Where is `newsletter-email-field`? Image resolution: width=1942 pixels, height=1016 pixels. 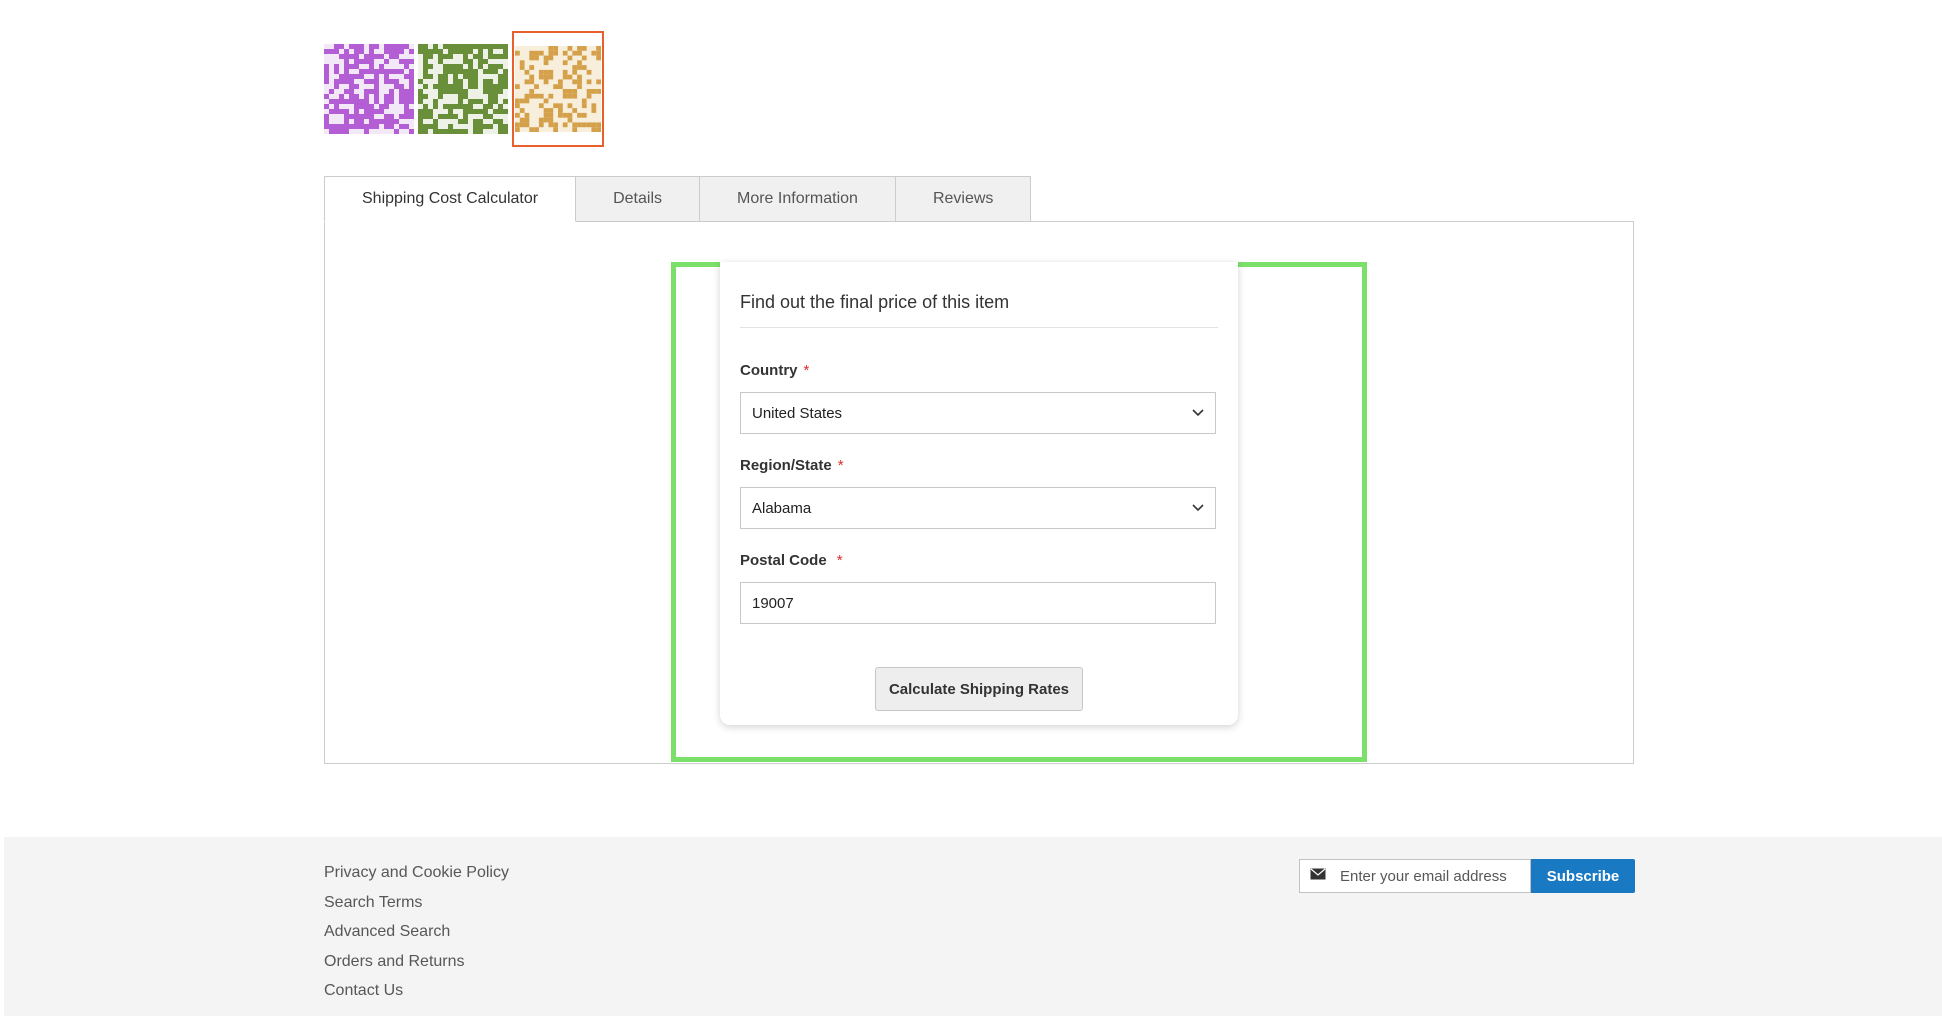 newsletter-email-field is located at coordinates (1415, 876).